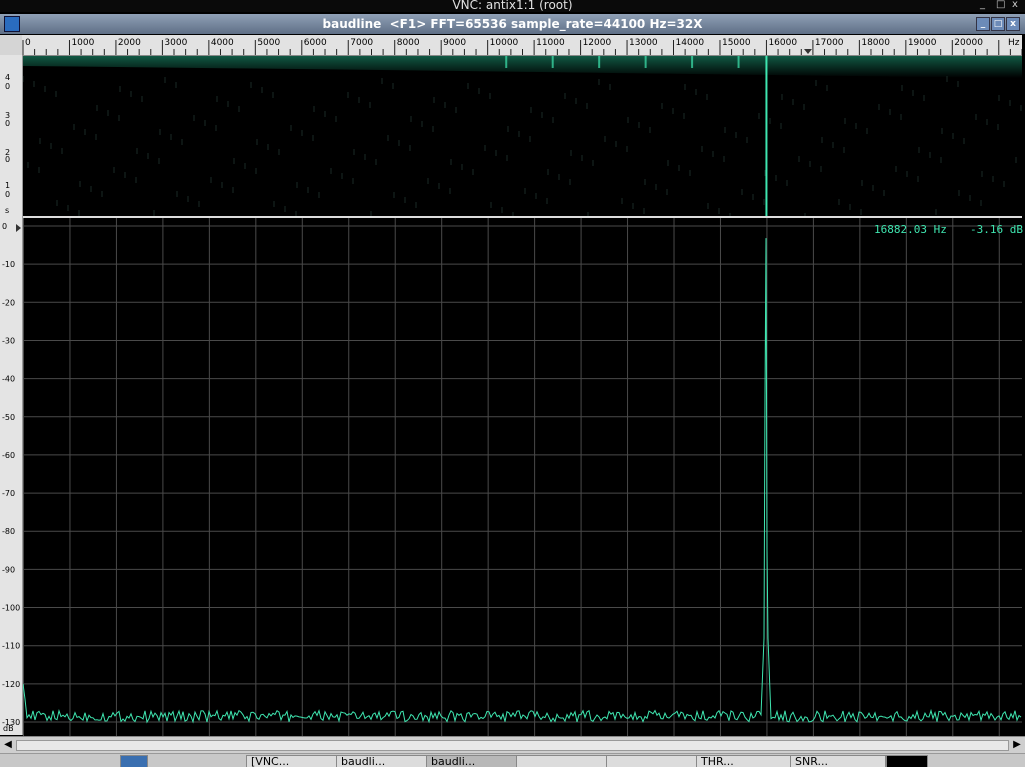 The width and height of the screenshot is (1025, 767). What do you see at coordinates (8, 340) in the screenshot?
I see `db-axis-tick-label: -30` at bounding box center [8, 340].